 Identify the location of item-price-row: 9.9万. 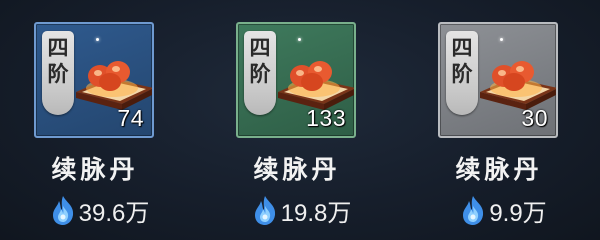
(503, 210).